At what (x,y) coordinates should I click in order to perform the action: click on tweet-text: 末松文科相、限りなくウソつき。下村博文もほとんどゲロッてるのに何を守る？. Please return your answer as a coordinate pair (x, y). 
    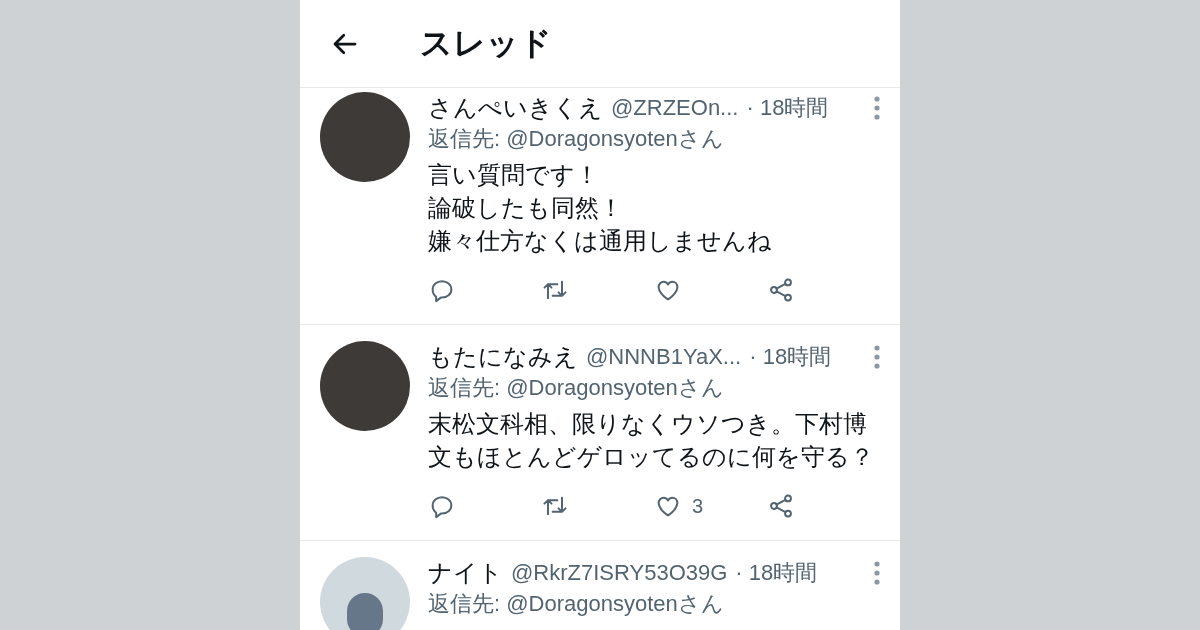
    Looking at the image, I should click on (651, 440).